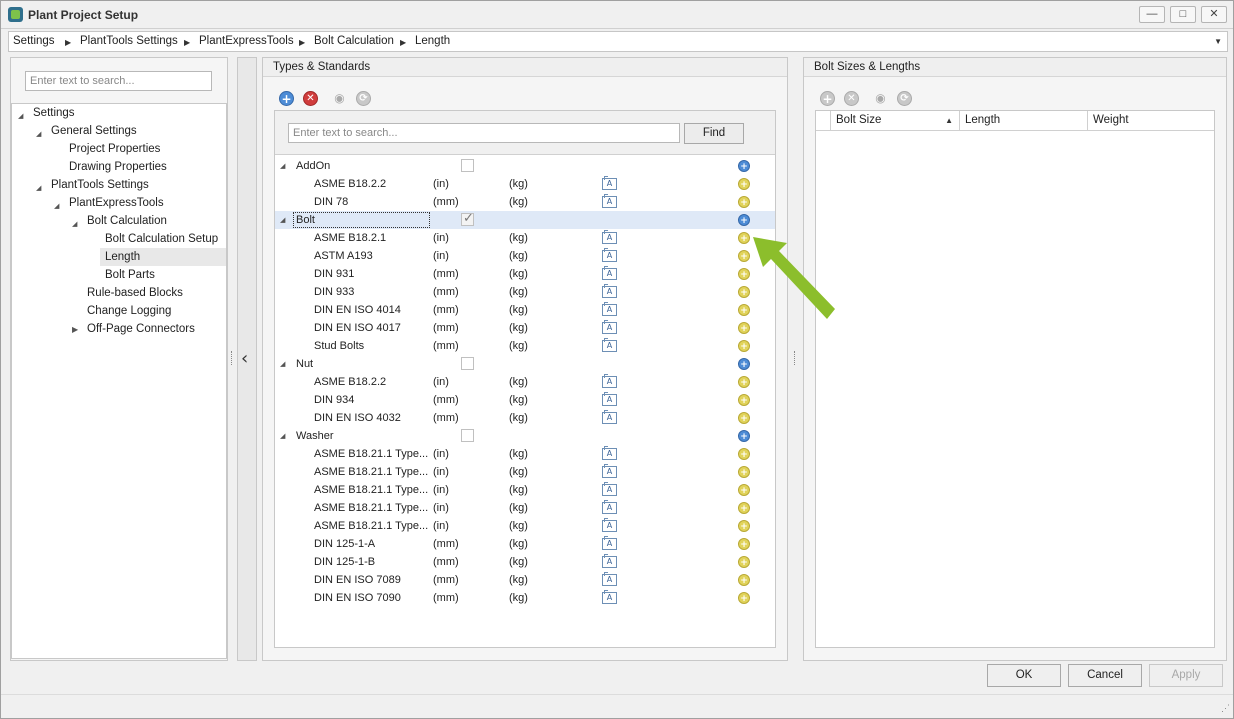  Describe the element at coordinates (94, 131) in the screenshot. I see `tree-item-general-settings: General Settings` at that location.